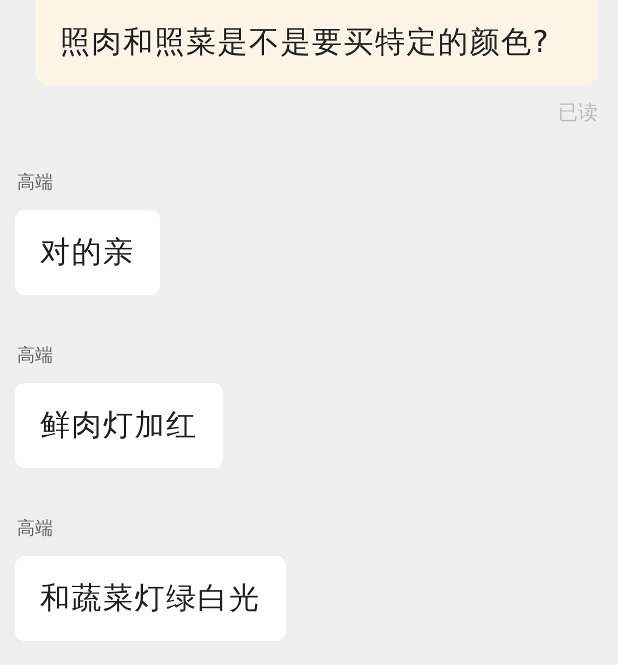 This screenshot has height=665, width=618. Describe the element at coordinates (150, 598) in the screenshot. I see `message-bubble: 和蔬菜灯绿白光` at that location.